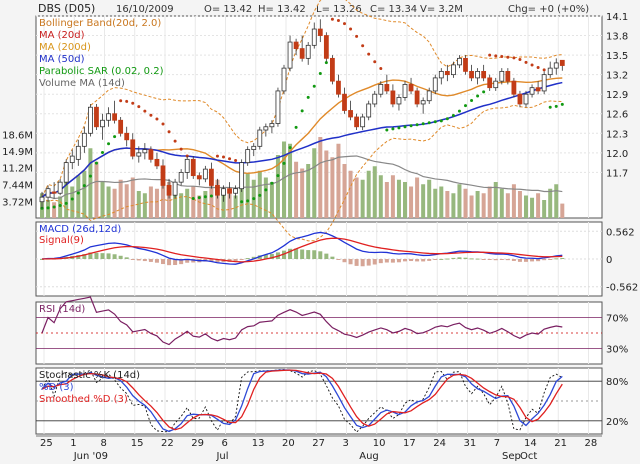 Image resolution: width=640 pixels, height=464 pixels. I want to click on x-tick-label: 13, so click(258, 443).